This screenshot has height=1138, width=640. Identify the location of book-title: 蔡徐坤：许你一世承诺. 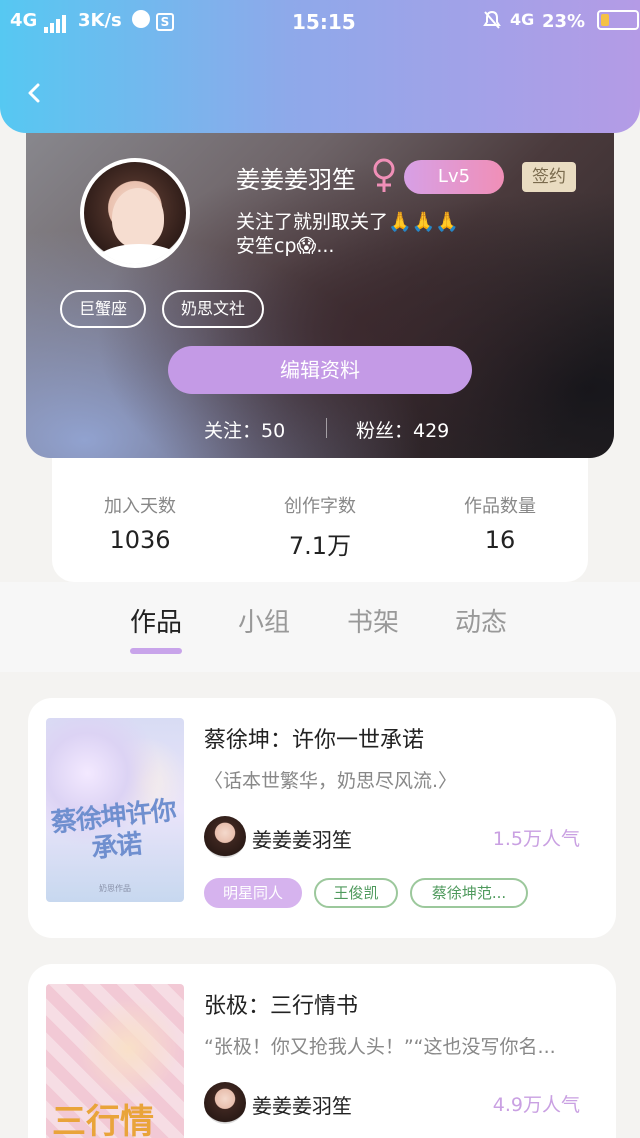
(314, 738).